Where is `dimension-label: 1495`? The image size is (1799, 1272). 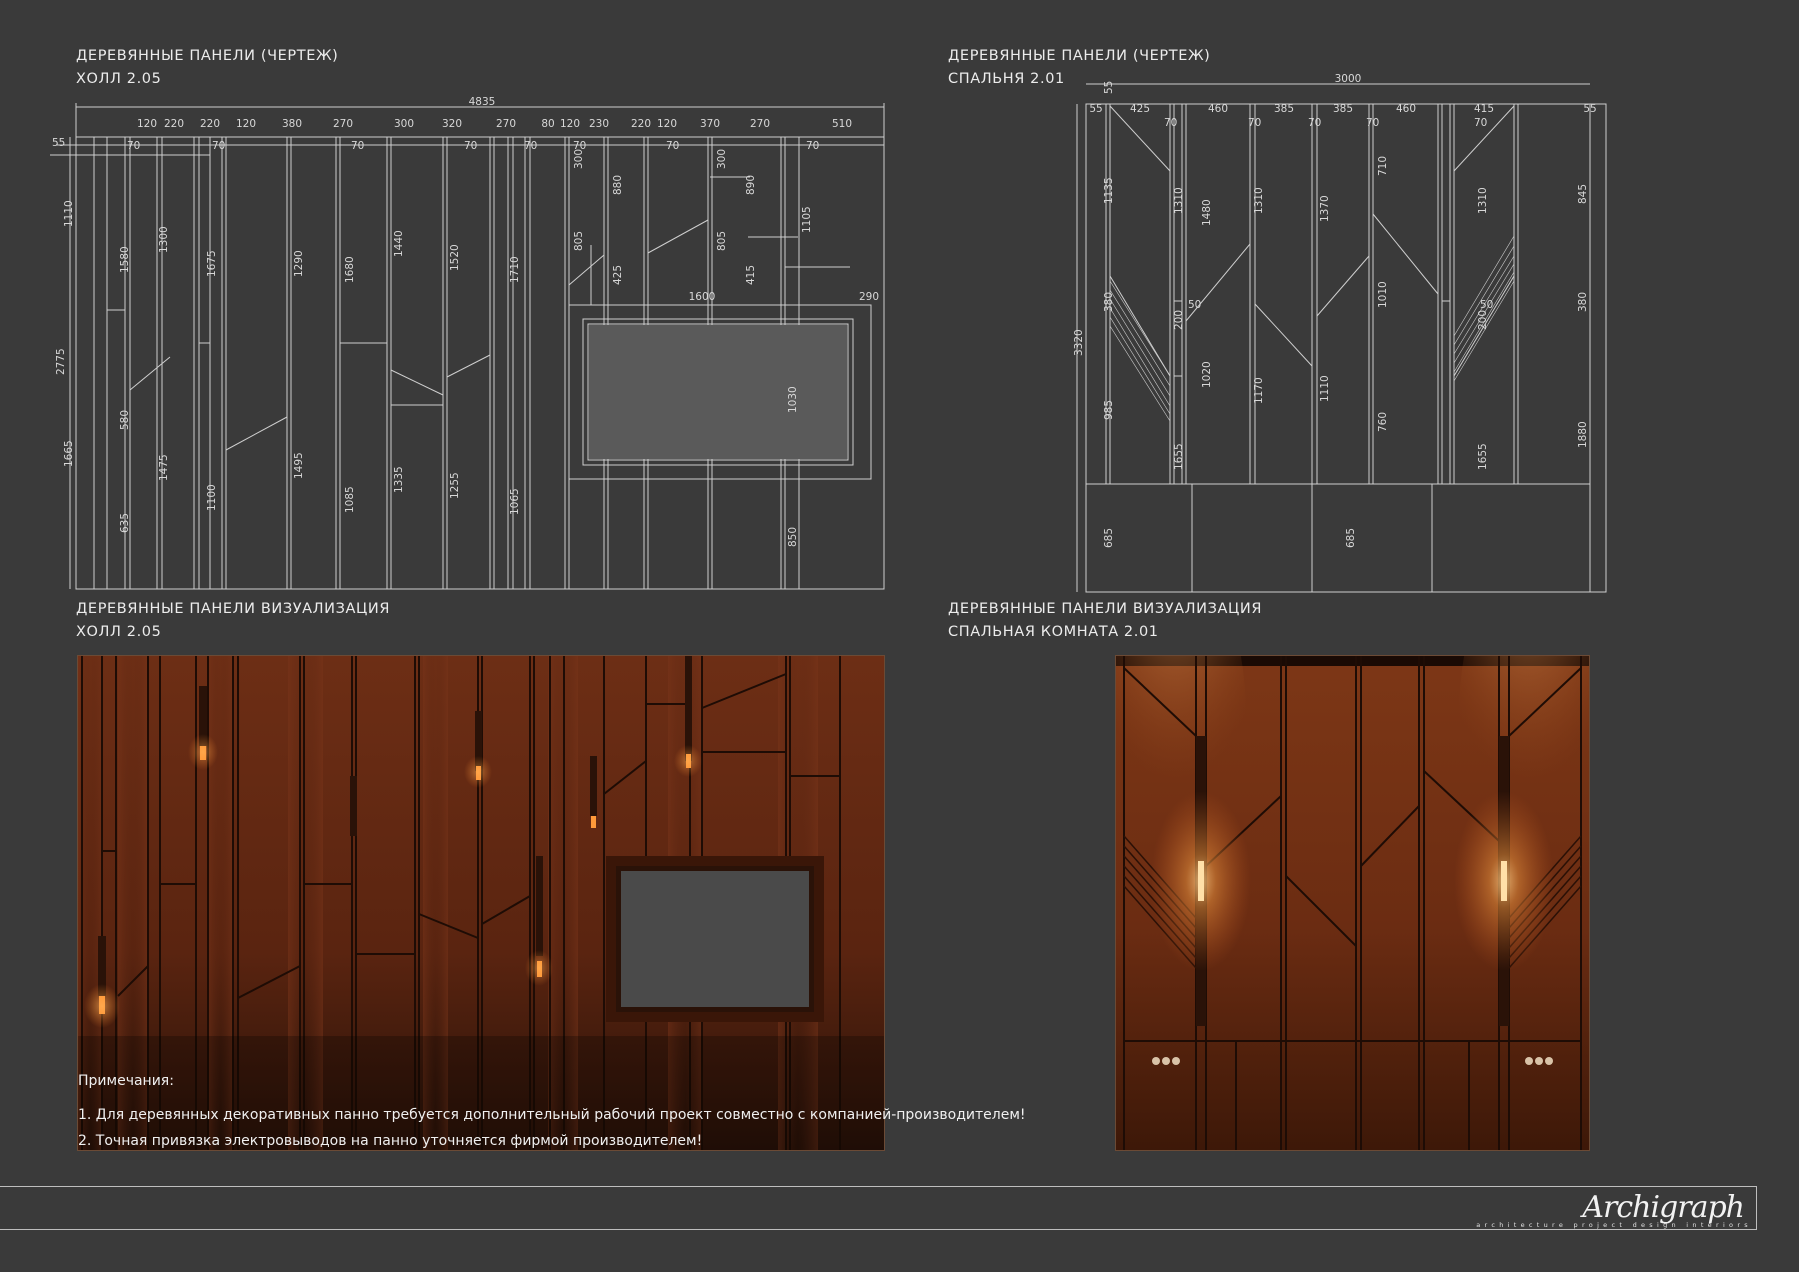
dimension-label: 1495 is located at coordinates (299, 465).